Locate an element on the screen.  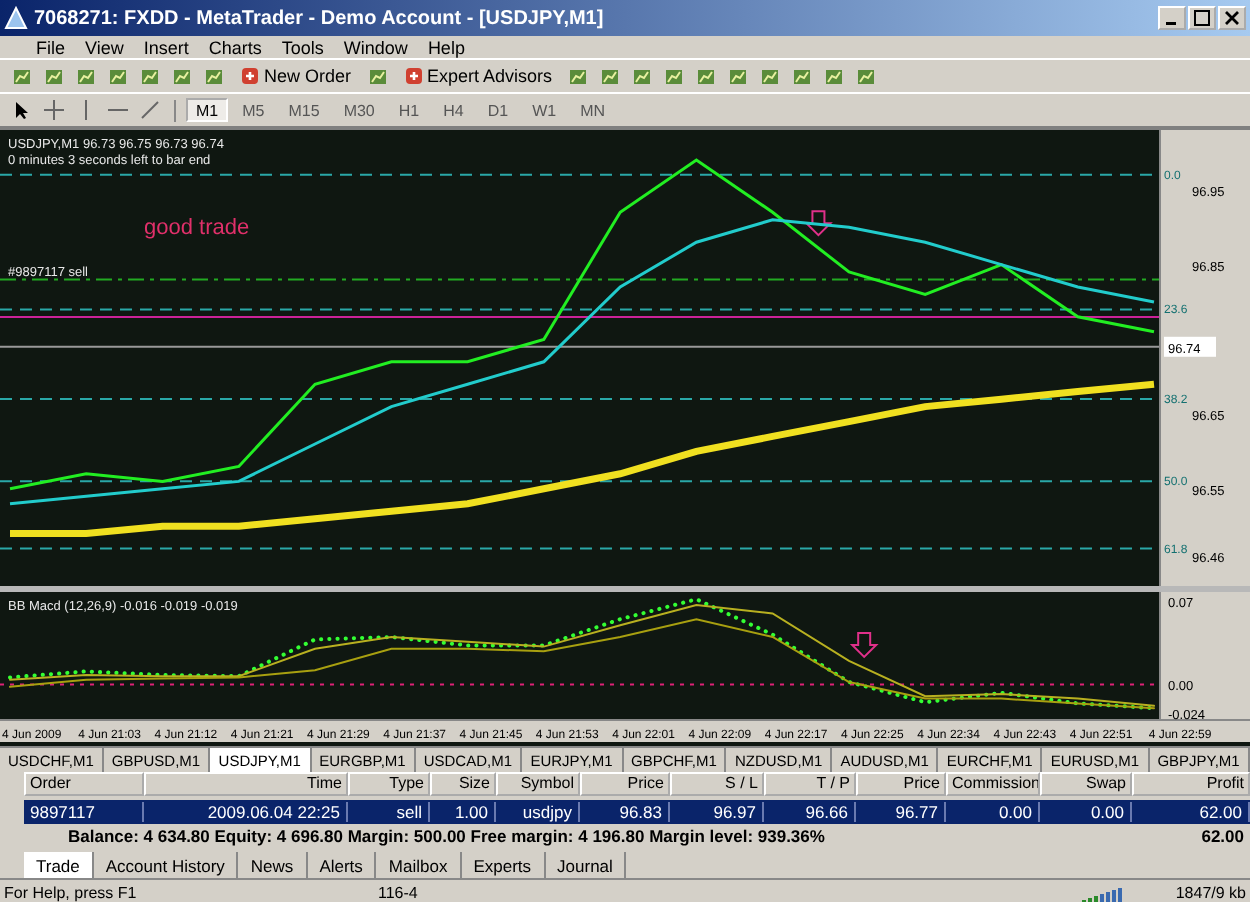
status-text: 116-4 is located at coordinates (399, 893).